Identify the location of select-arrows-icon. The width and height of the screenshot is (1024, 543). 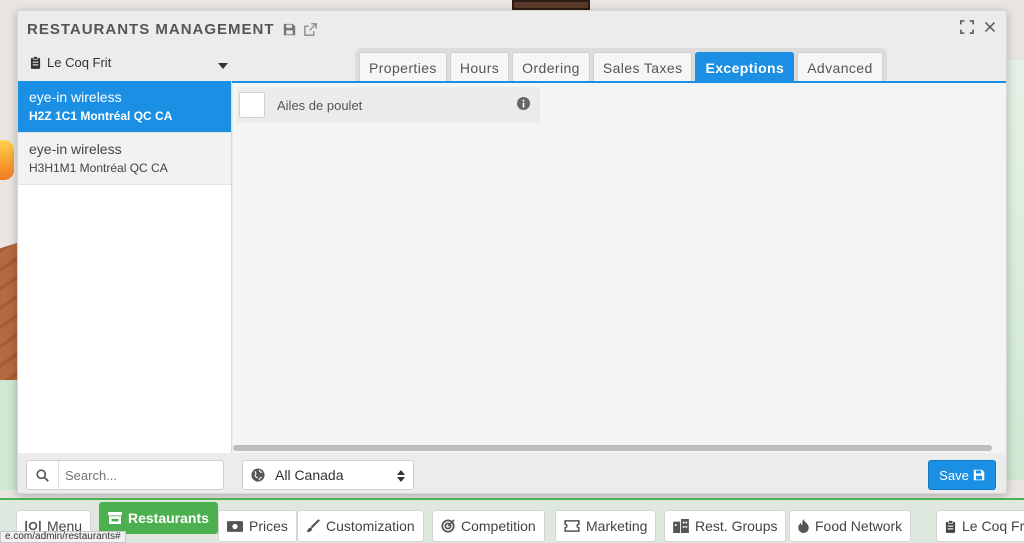
(401, 477).